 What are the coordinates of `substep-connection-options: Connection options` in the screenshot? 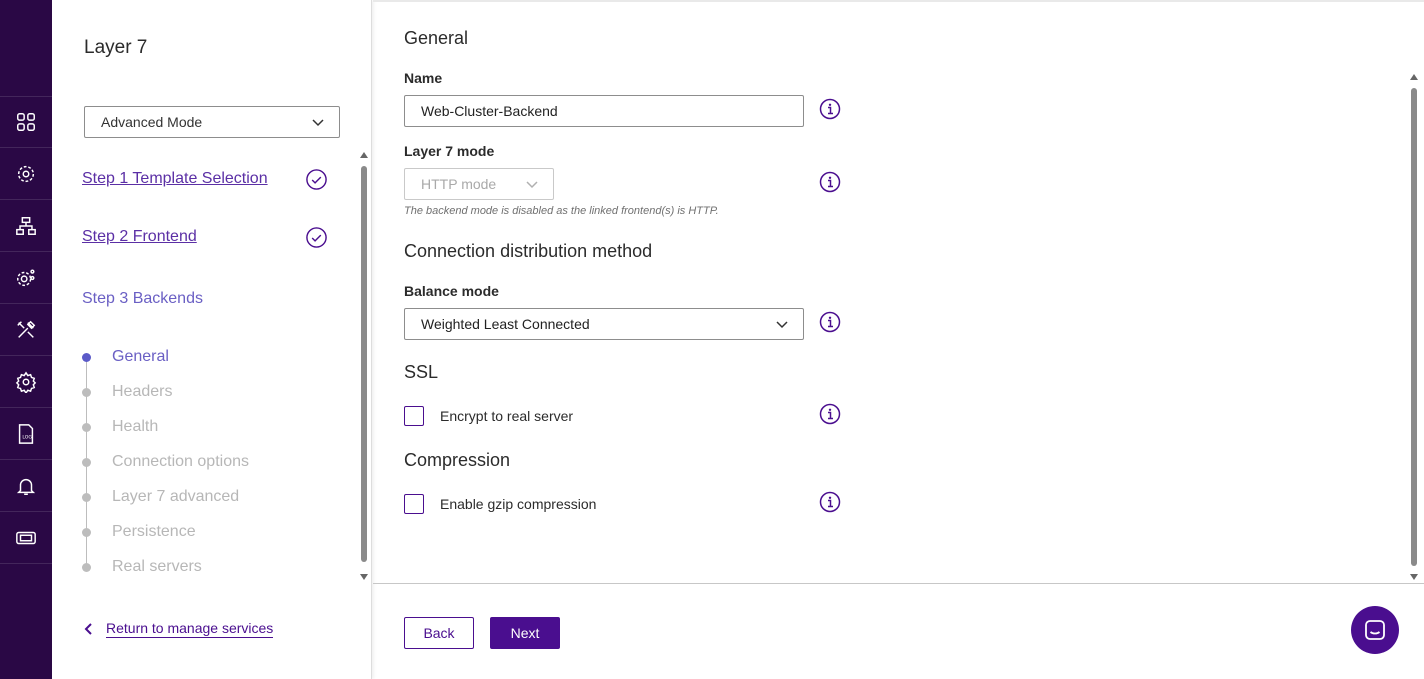 It's located at (165, 462).